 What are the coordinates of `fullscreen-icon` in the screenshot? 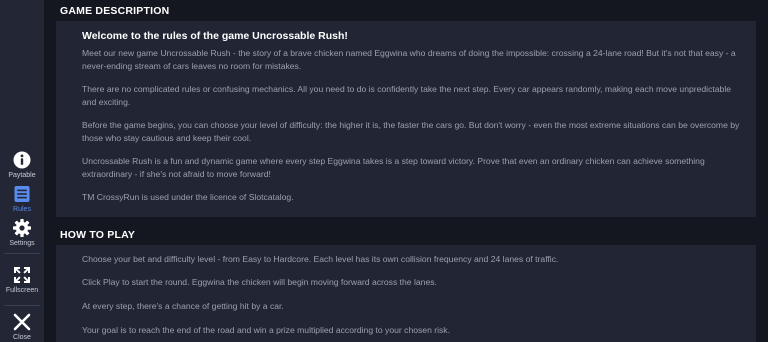 It's located at (22, 275).